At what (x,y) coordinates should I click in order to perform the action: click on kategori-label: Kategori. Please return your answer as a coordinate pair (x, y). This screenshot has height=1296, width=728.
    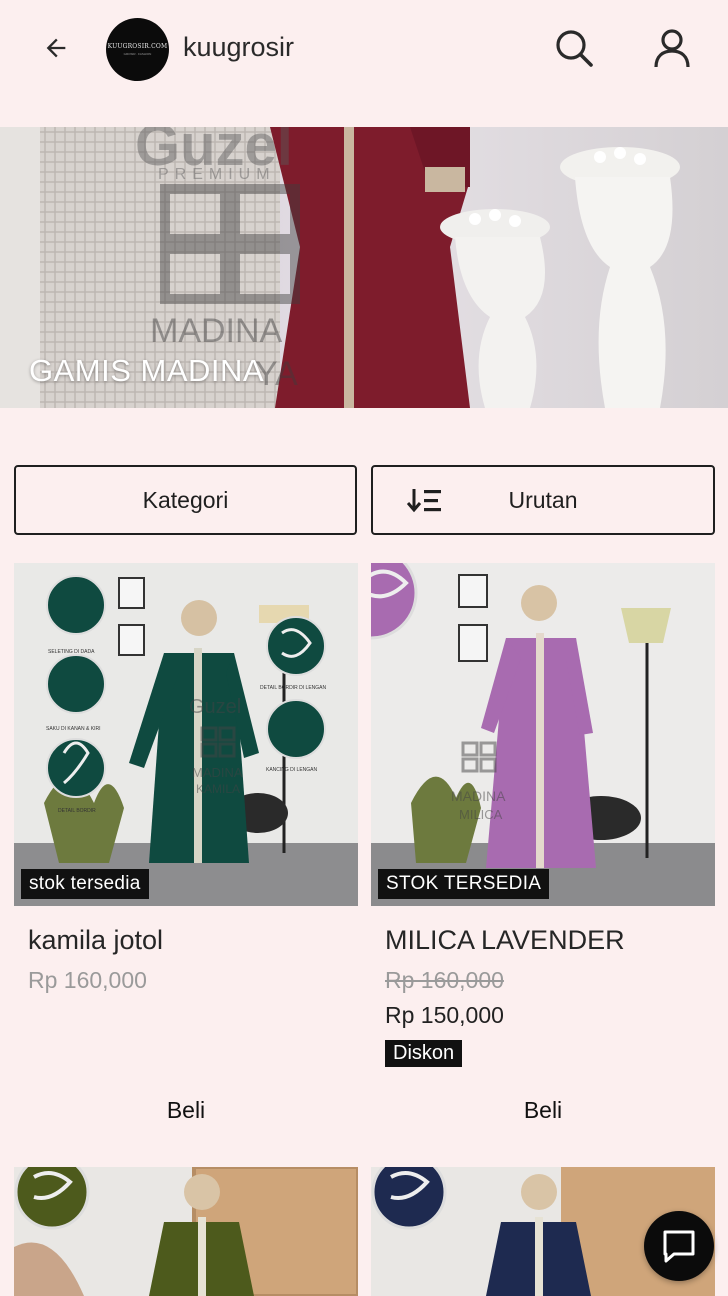
    Looking at the image, I should click on (185, 499).